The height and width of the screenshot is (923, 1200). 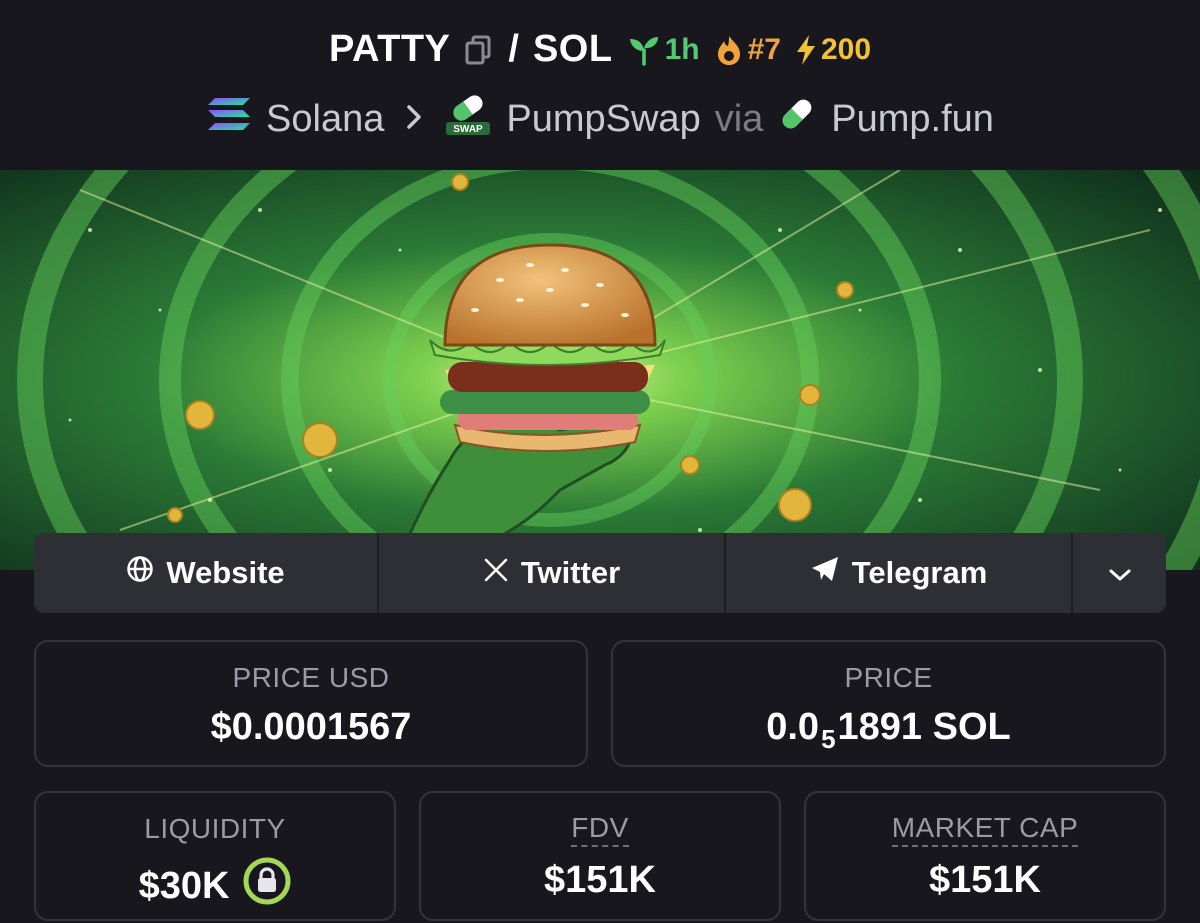 I want to click on fdv-value: $151K, so click(x=600, y=880).